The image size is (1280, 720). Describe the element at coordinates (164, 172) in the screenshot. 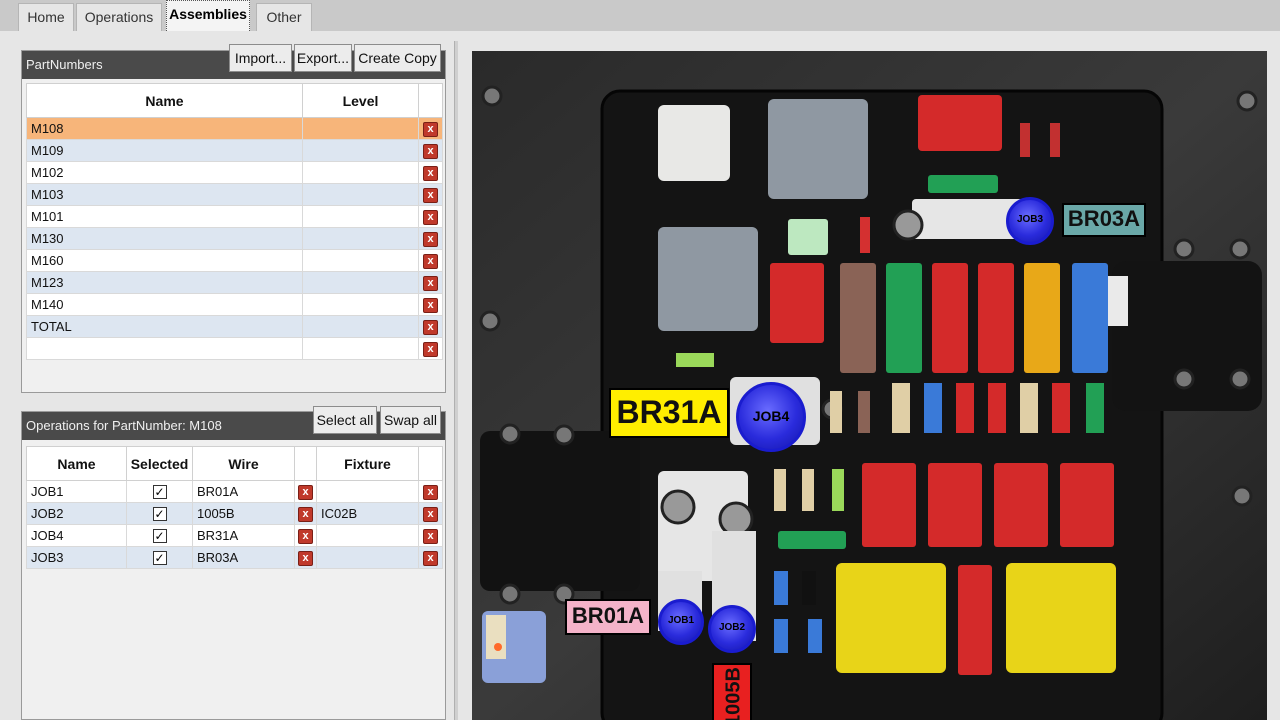

I see `partnumber-name-cell: M102` at that location.